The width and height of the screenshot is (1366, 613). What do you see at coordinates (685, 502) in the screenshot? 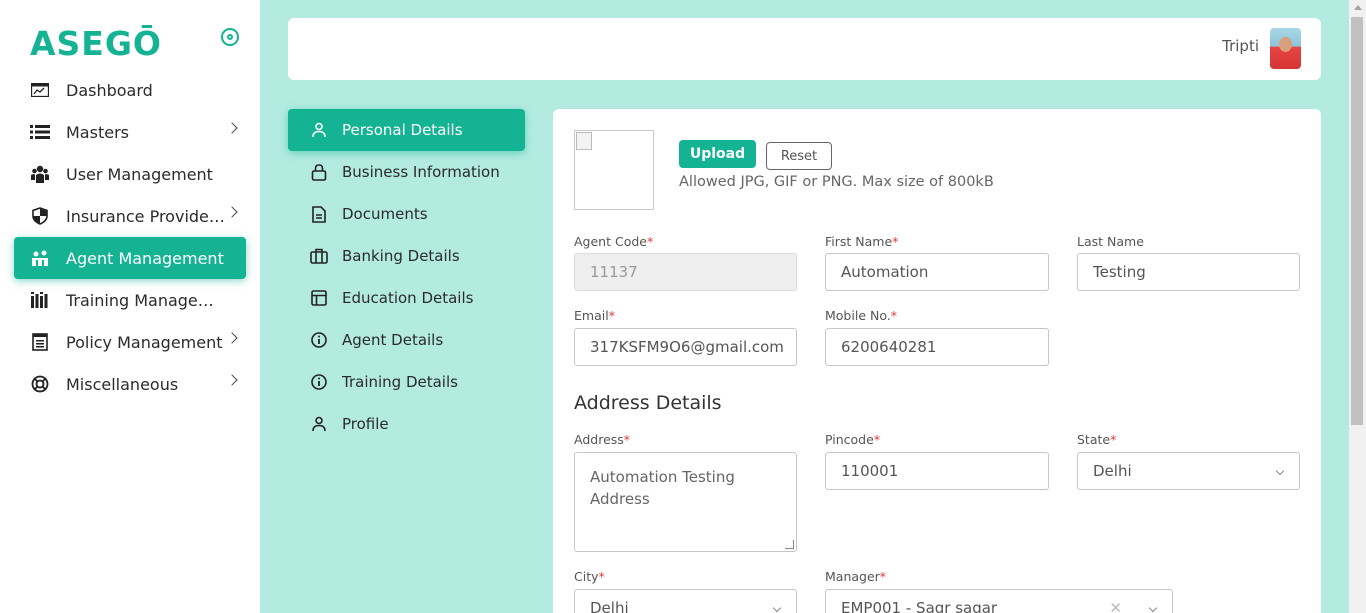
I see `address-textarea: Automation Testing Address` at bounding box center [685, 502].